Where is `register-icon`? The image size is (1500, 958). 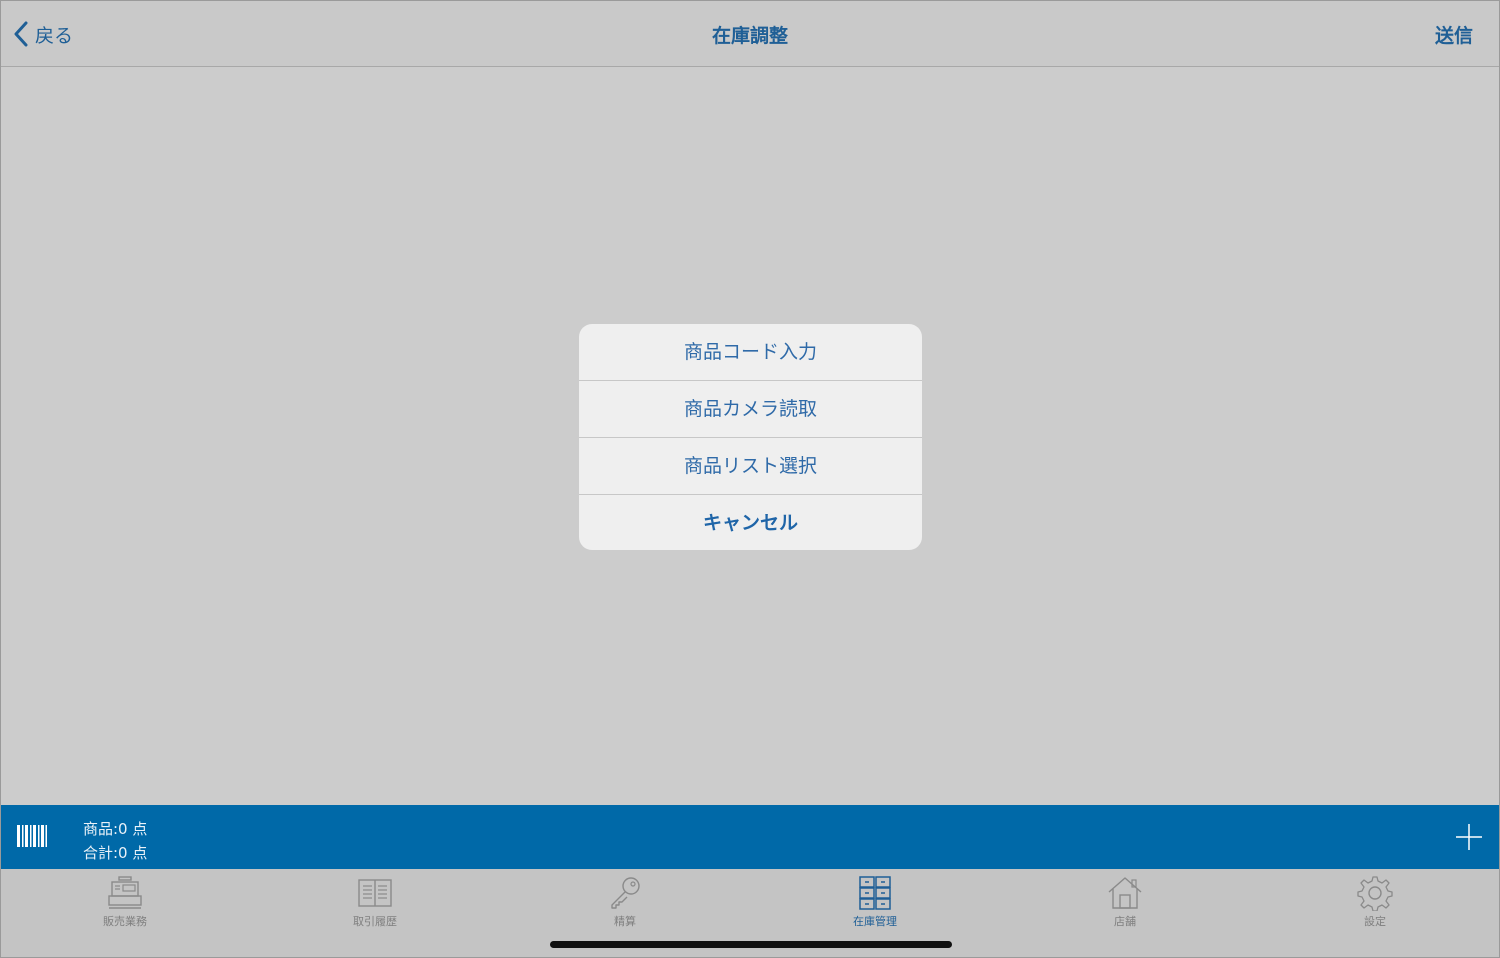
register-icon is located at coordinates (125, 892).